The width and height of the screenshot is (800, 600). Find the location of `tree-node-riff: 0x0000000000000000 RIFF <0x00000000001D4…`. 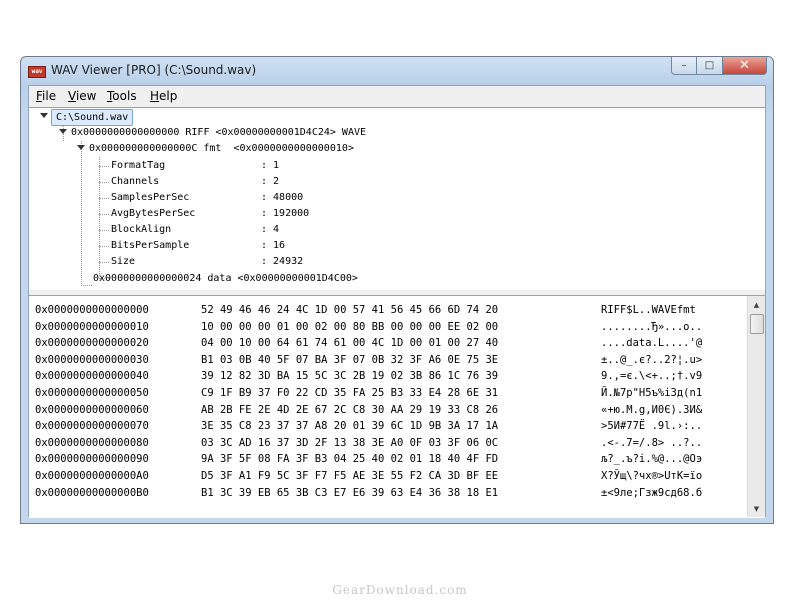

tree-node-riff: 0x0000000000000000 RIFF <0x00000000001D4… is located at coordinates (218, 132).